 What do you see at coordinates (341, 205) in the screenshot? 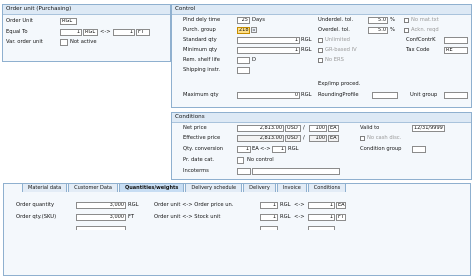
I see `order-price-conv-b-unit-field: EA` at bounding box center [341, 205].